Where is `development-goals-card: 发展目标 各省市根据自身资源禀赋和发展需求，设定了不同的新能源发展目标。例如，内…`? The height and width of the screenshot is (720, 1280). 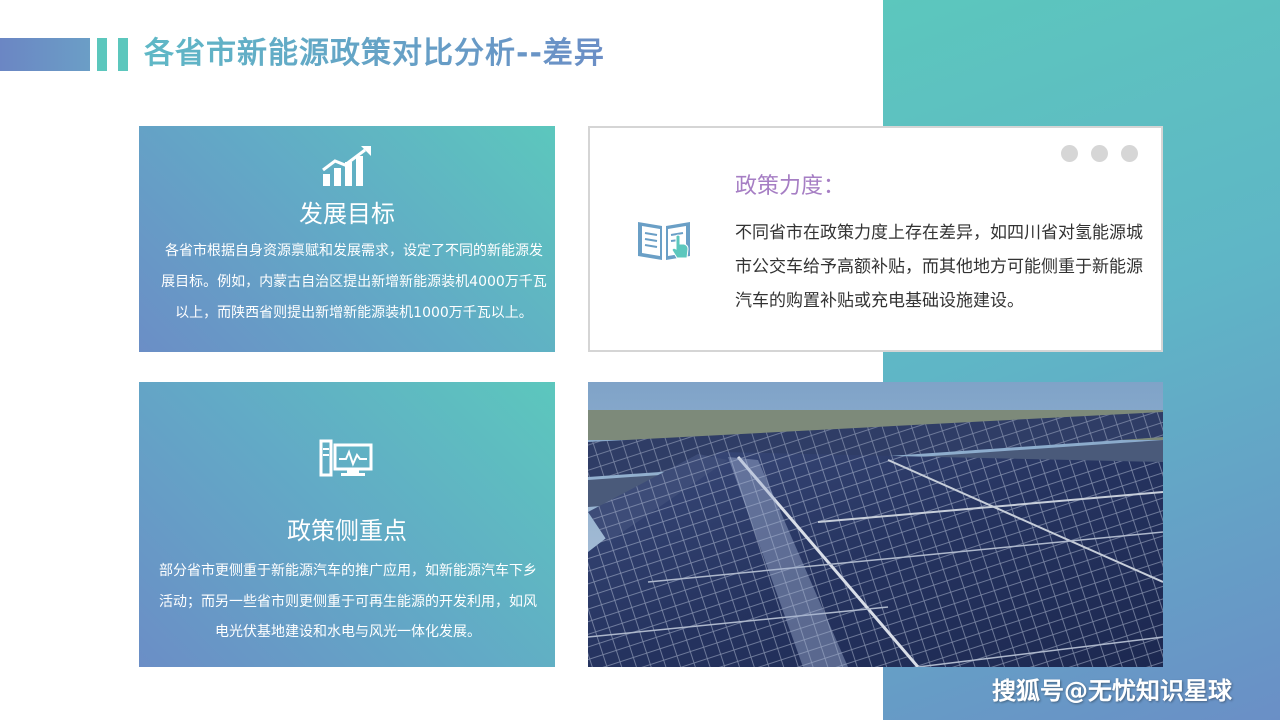 development-goals-card: 发展目标 各省市根据自身资源禀赋和发展需求，设定了不同的新能源发展目标。例如，内… is located at coordinates (347, 239).